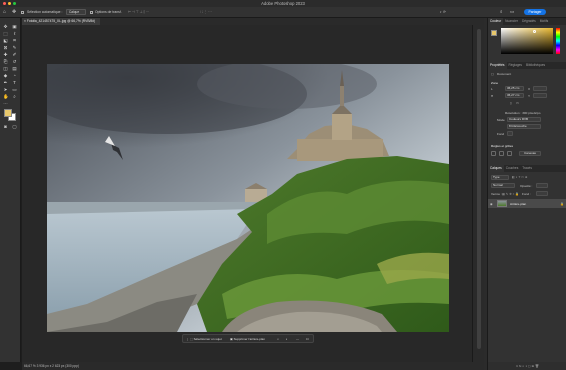 This screenshot has height=370, width=566. Describe the element at coordinates (14, 47) in the screenshot. I see `eyedropper-icon: ✎` at that location.